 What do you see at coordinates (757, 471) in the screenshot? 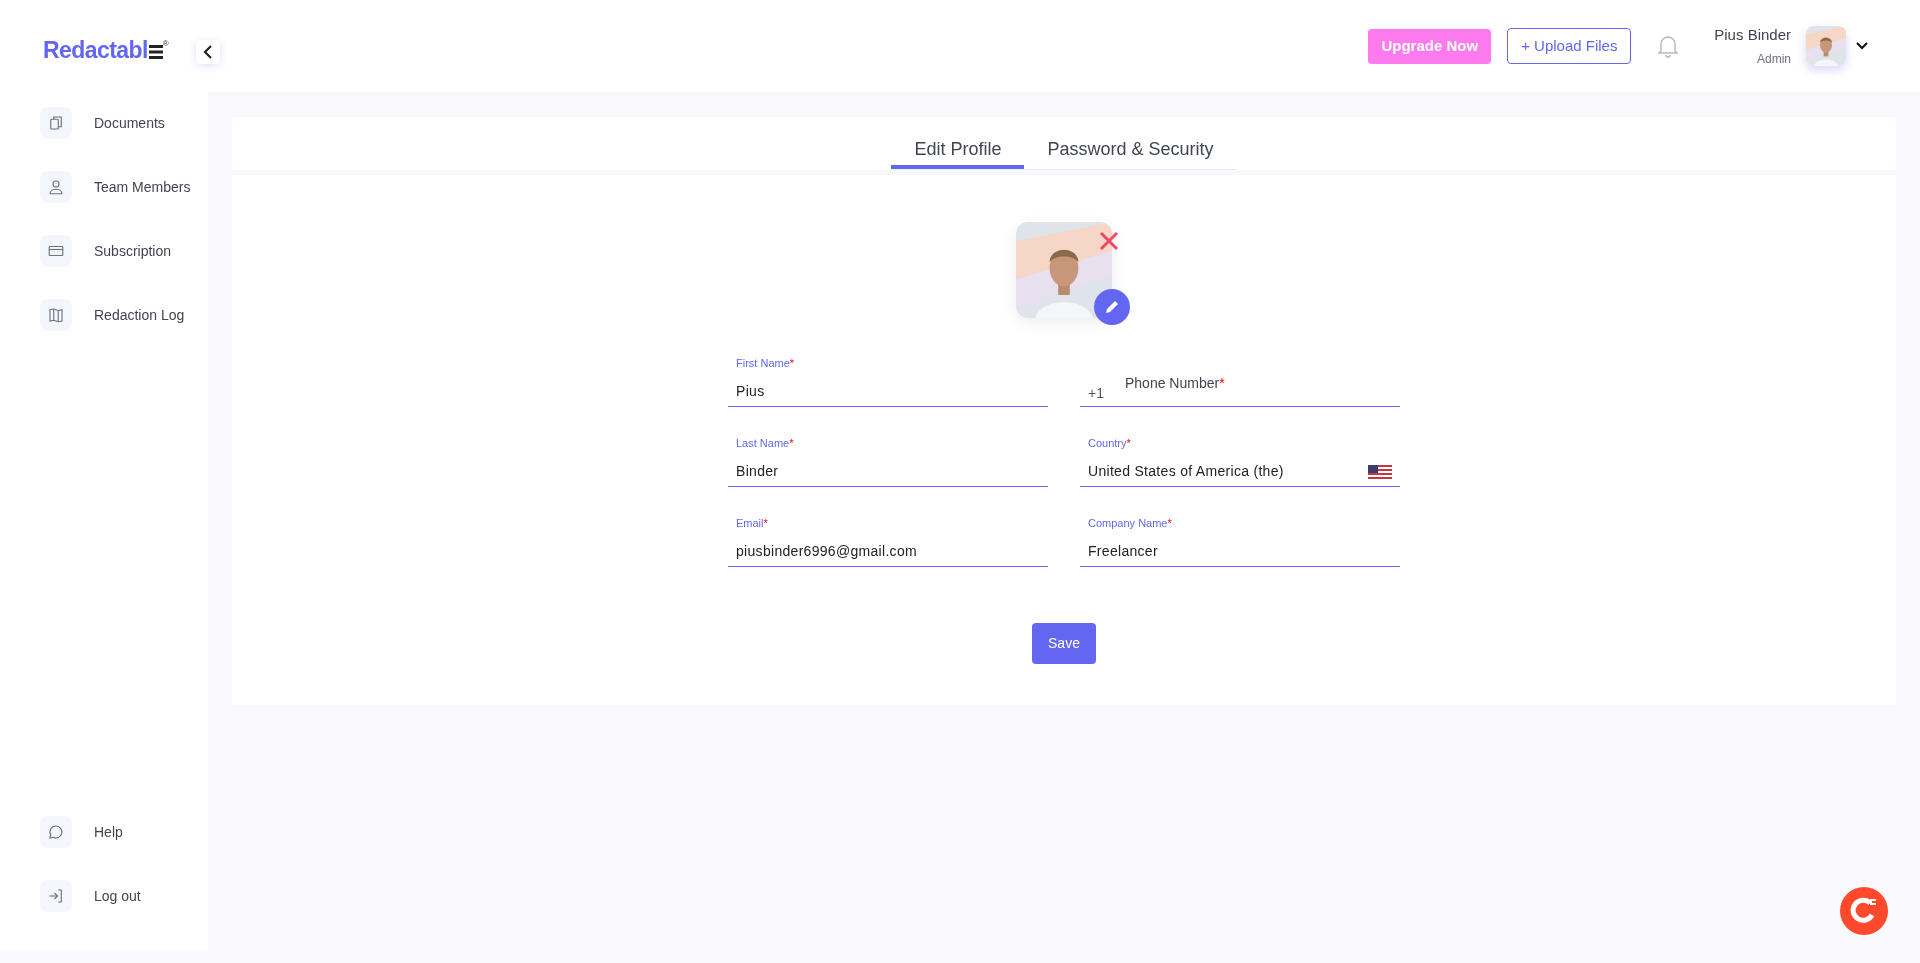
I see `field-value: Binder` at bounding box center [757, 471].